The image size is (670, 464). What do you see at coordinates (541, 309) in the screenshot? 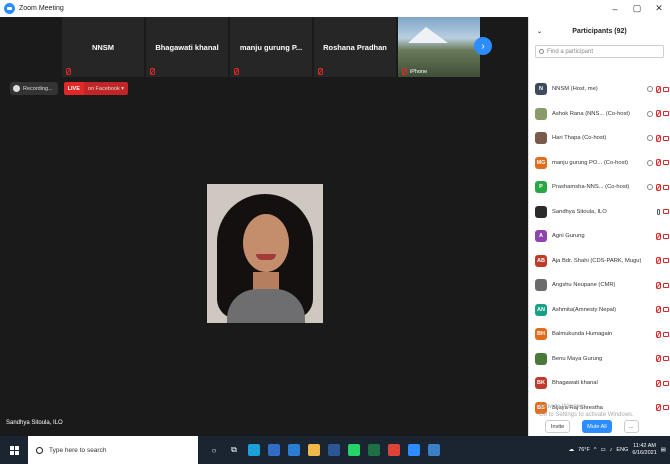
I see `avatar: AN` at bounding box center [541, 309].